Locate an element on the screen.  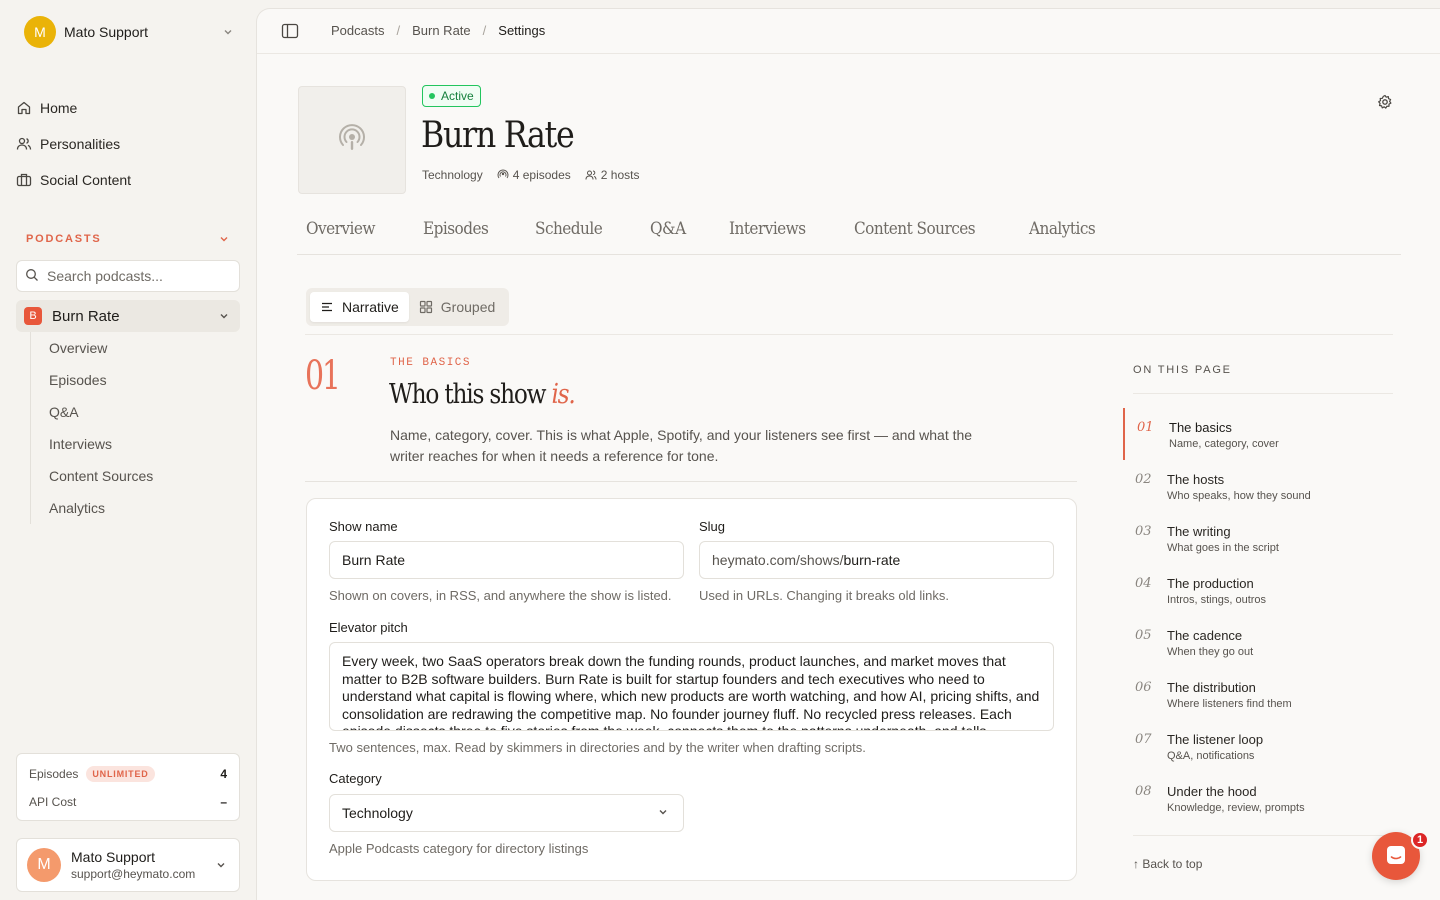
toc-item-title: The writing is located at coordinates (1199, 531).